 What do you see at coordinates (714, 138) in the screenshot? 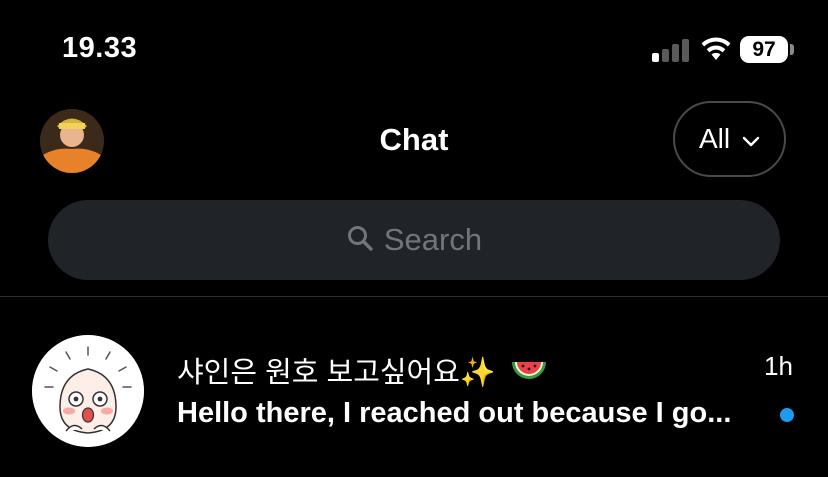
I see `filter-label: All` at bounding box center [714, 138].